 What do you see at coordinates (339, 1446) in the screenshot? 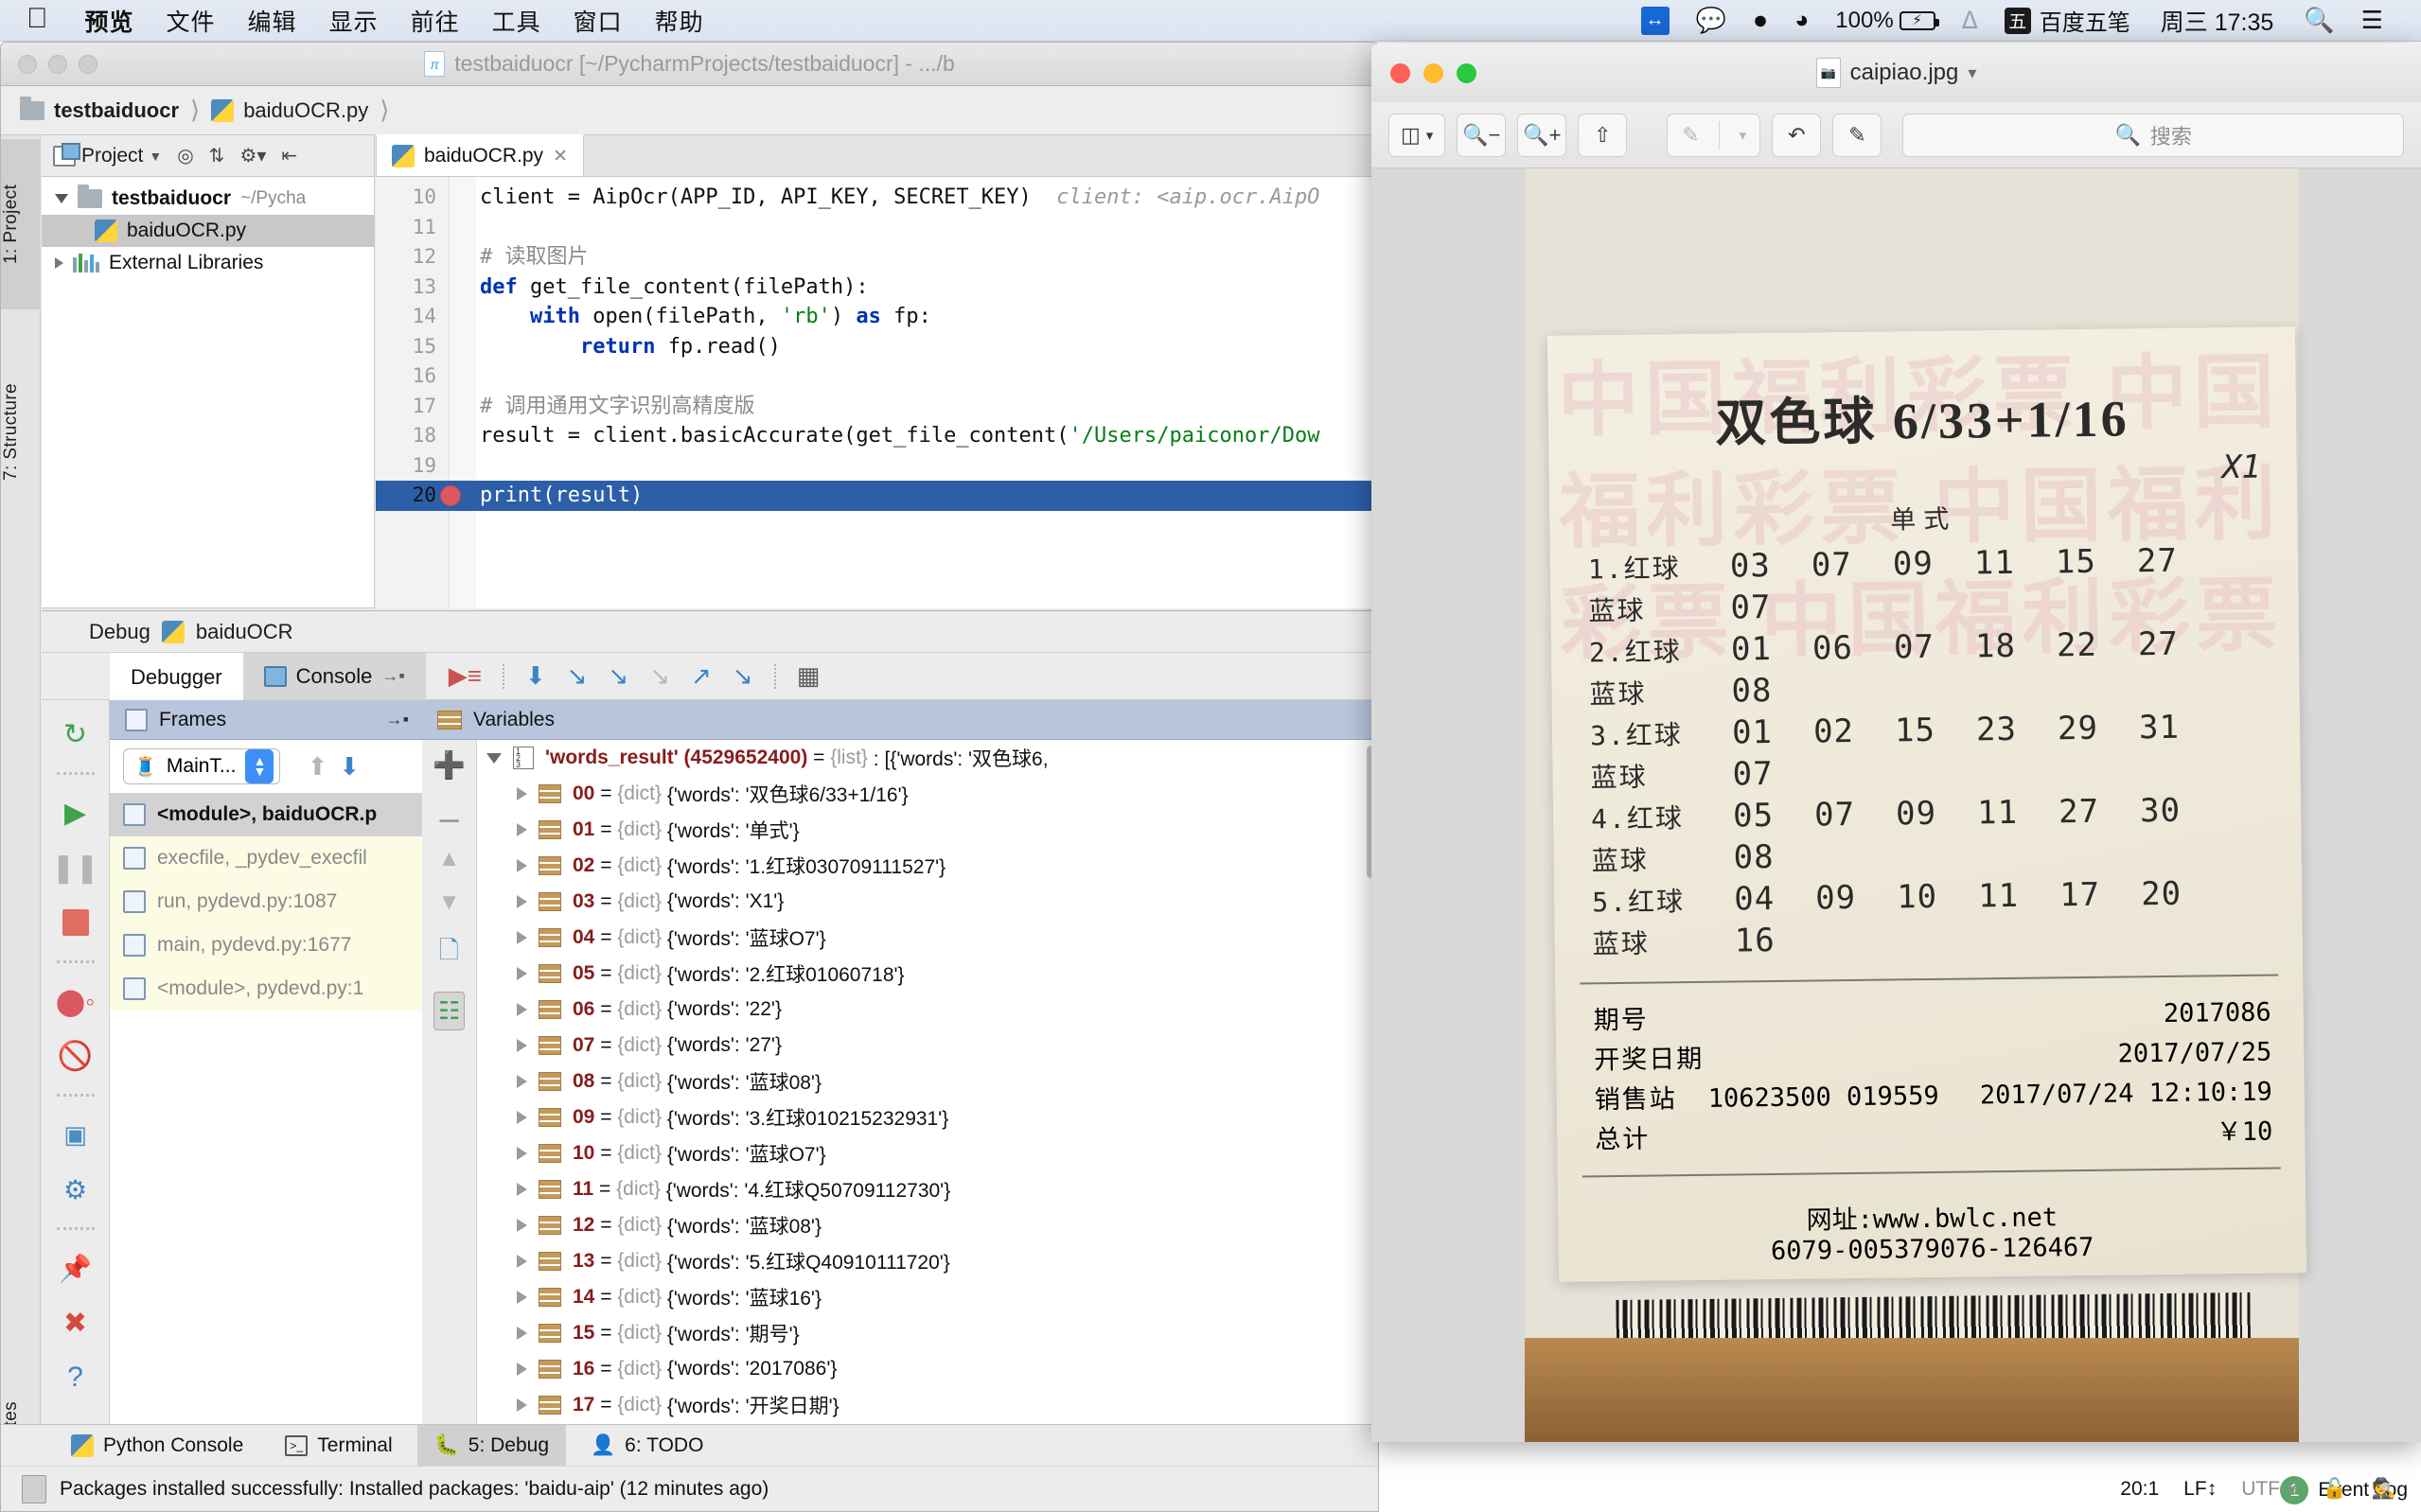
I see `tab-terminal: >_ Terminal` at bounding box center [339, 1446].